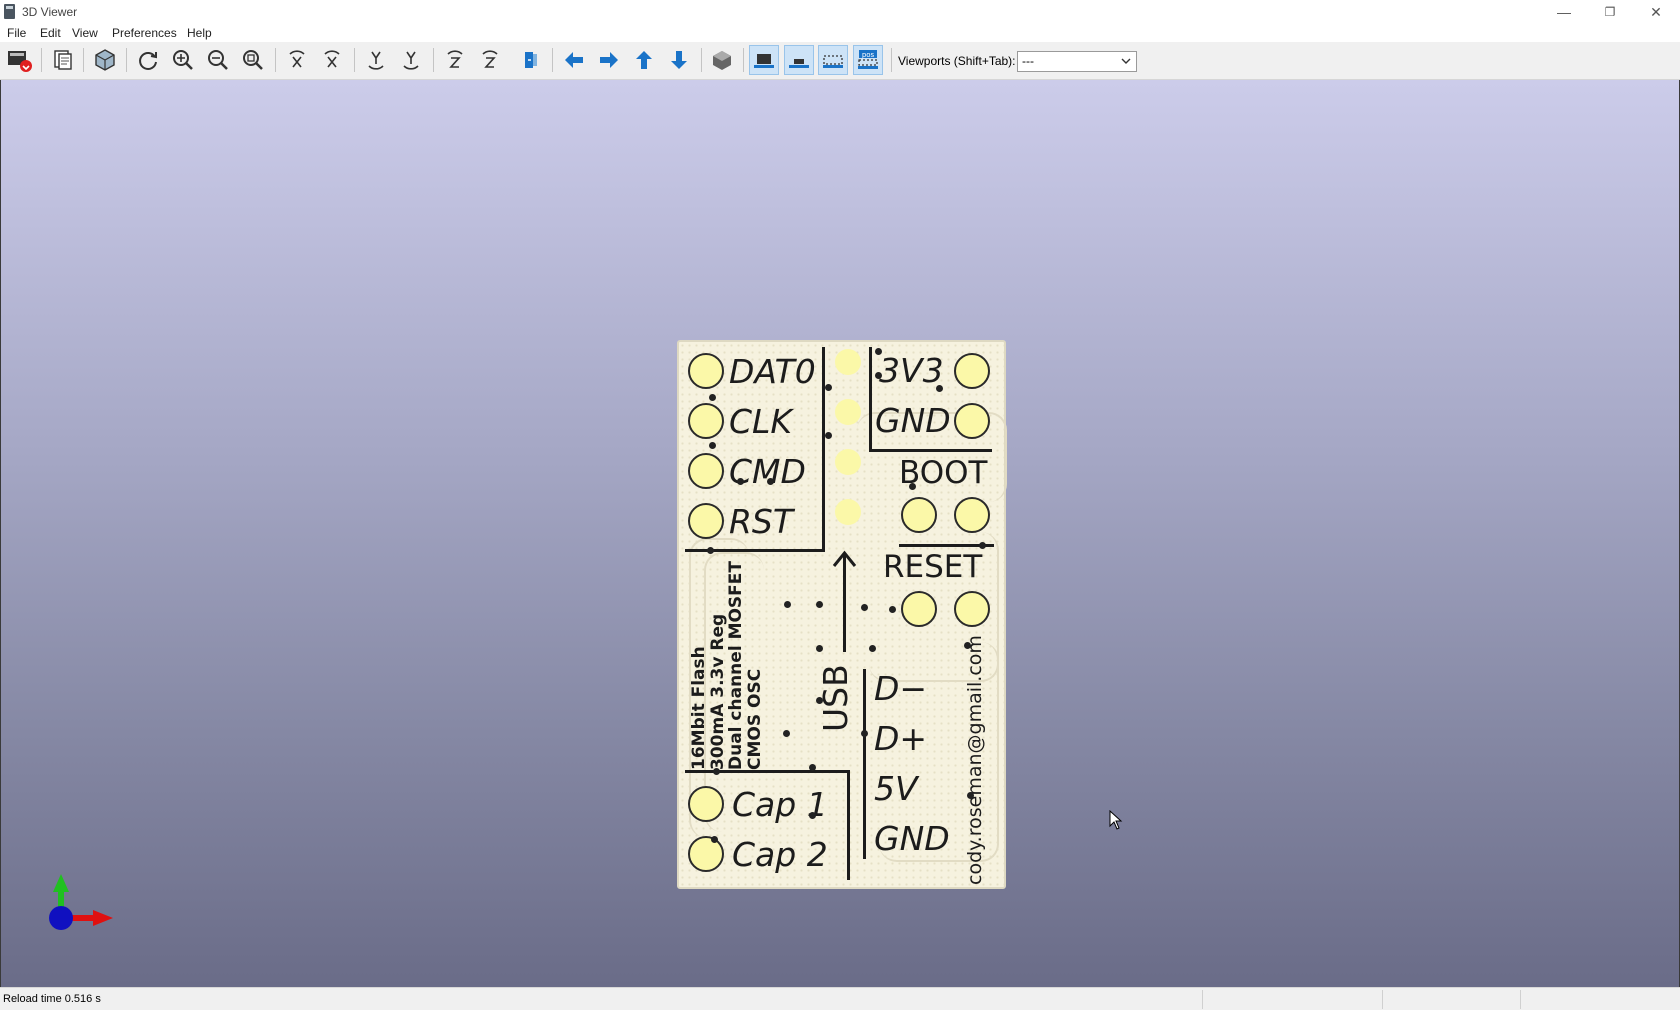  Describe the element at coordinates (105, 60) in the screenshot. I see `raytracing-icon` at that location.